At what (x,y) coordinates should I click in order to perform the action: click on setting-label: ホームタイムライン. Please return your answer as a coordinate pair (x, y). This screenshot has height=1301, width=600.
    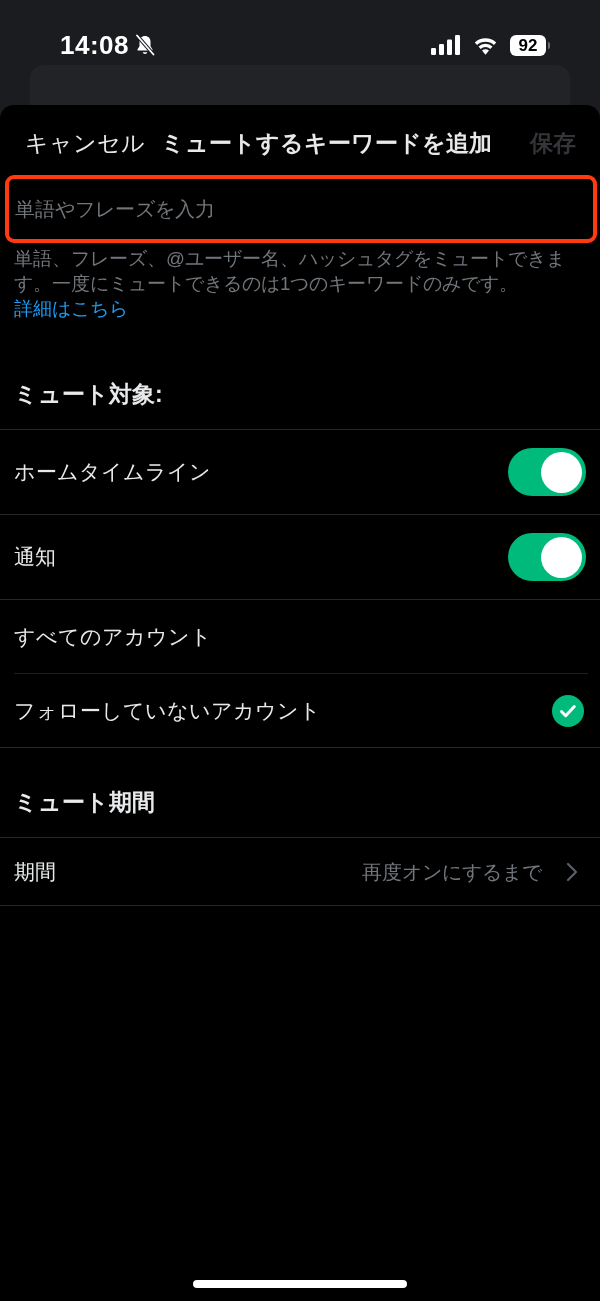
    Looking at the image, I should click on (112, 472).